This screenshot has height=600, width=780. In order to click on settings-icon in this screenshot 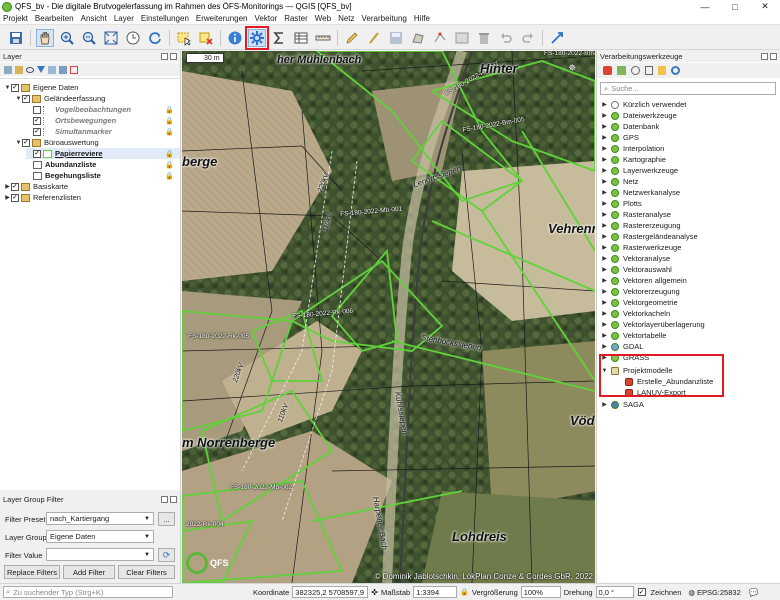, I will do `click(675, 70)`.